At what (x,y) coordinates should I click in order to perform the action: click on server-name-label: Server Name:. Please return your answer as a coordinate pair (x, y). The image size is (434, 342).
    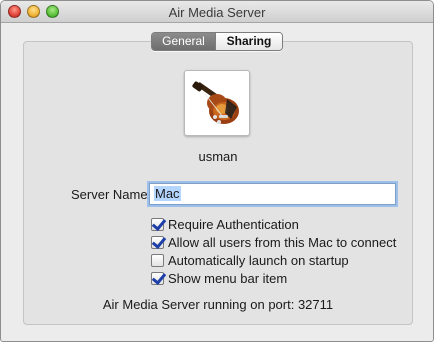
    Looking at the image, I should click on (111, 194).